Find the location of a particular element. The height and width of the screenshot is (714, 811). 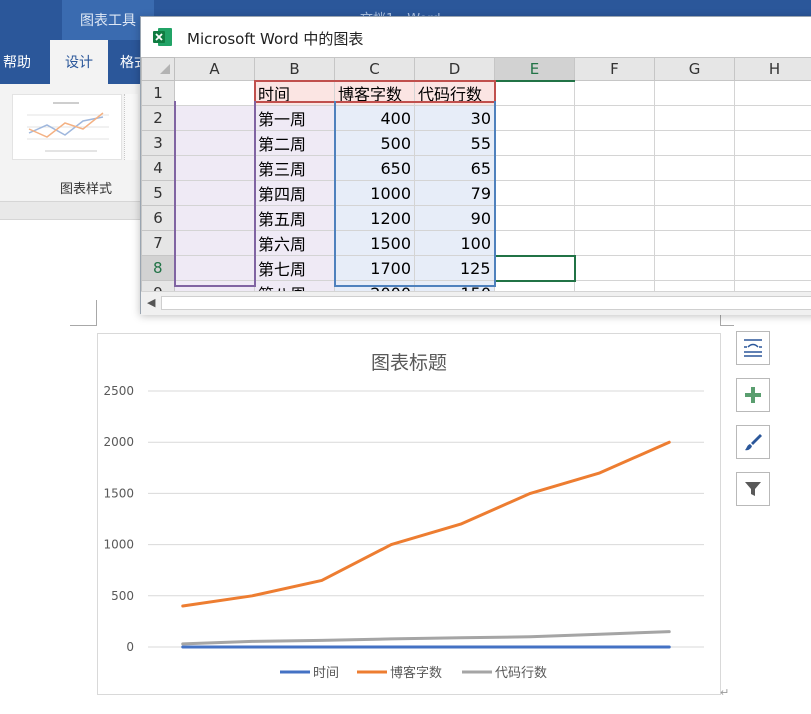

active-cell-e8 is located at coordinates (534, 268).